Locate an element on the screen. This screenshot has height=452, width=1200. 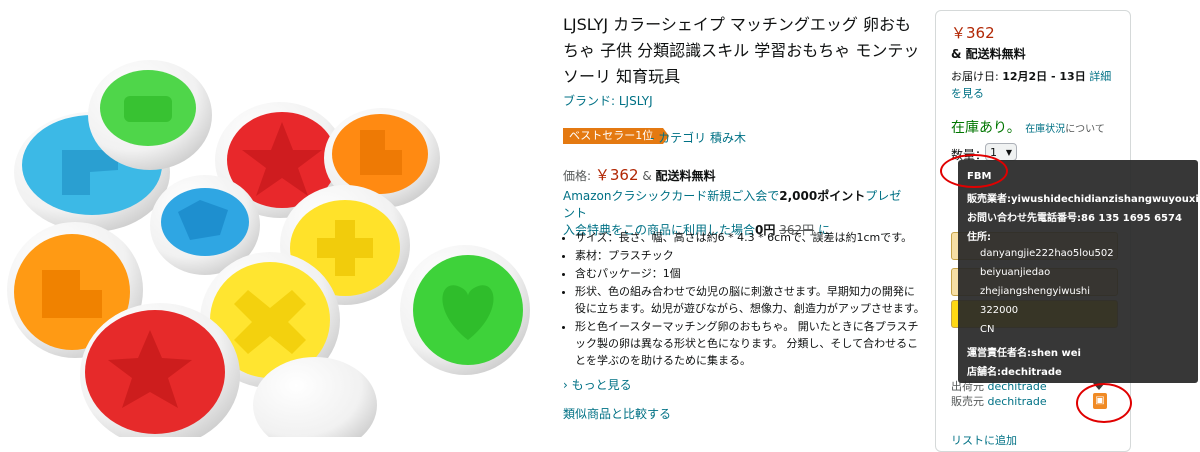
price-row: 価格: ￥362 & 配送料無料 is located at coordinates (639, 174).